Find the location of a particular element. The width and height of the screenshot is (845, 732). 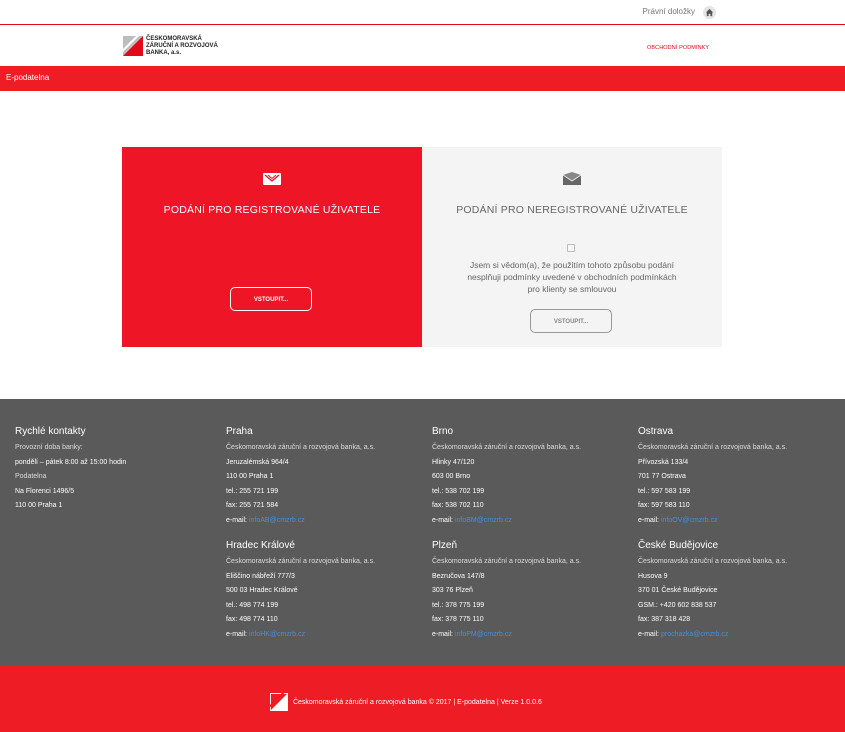

branch-city: 603 00 Brno is located at coordinates (451, 476).